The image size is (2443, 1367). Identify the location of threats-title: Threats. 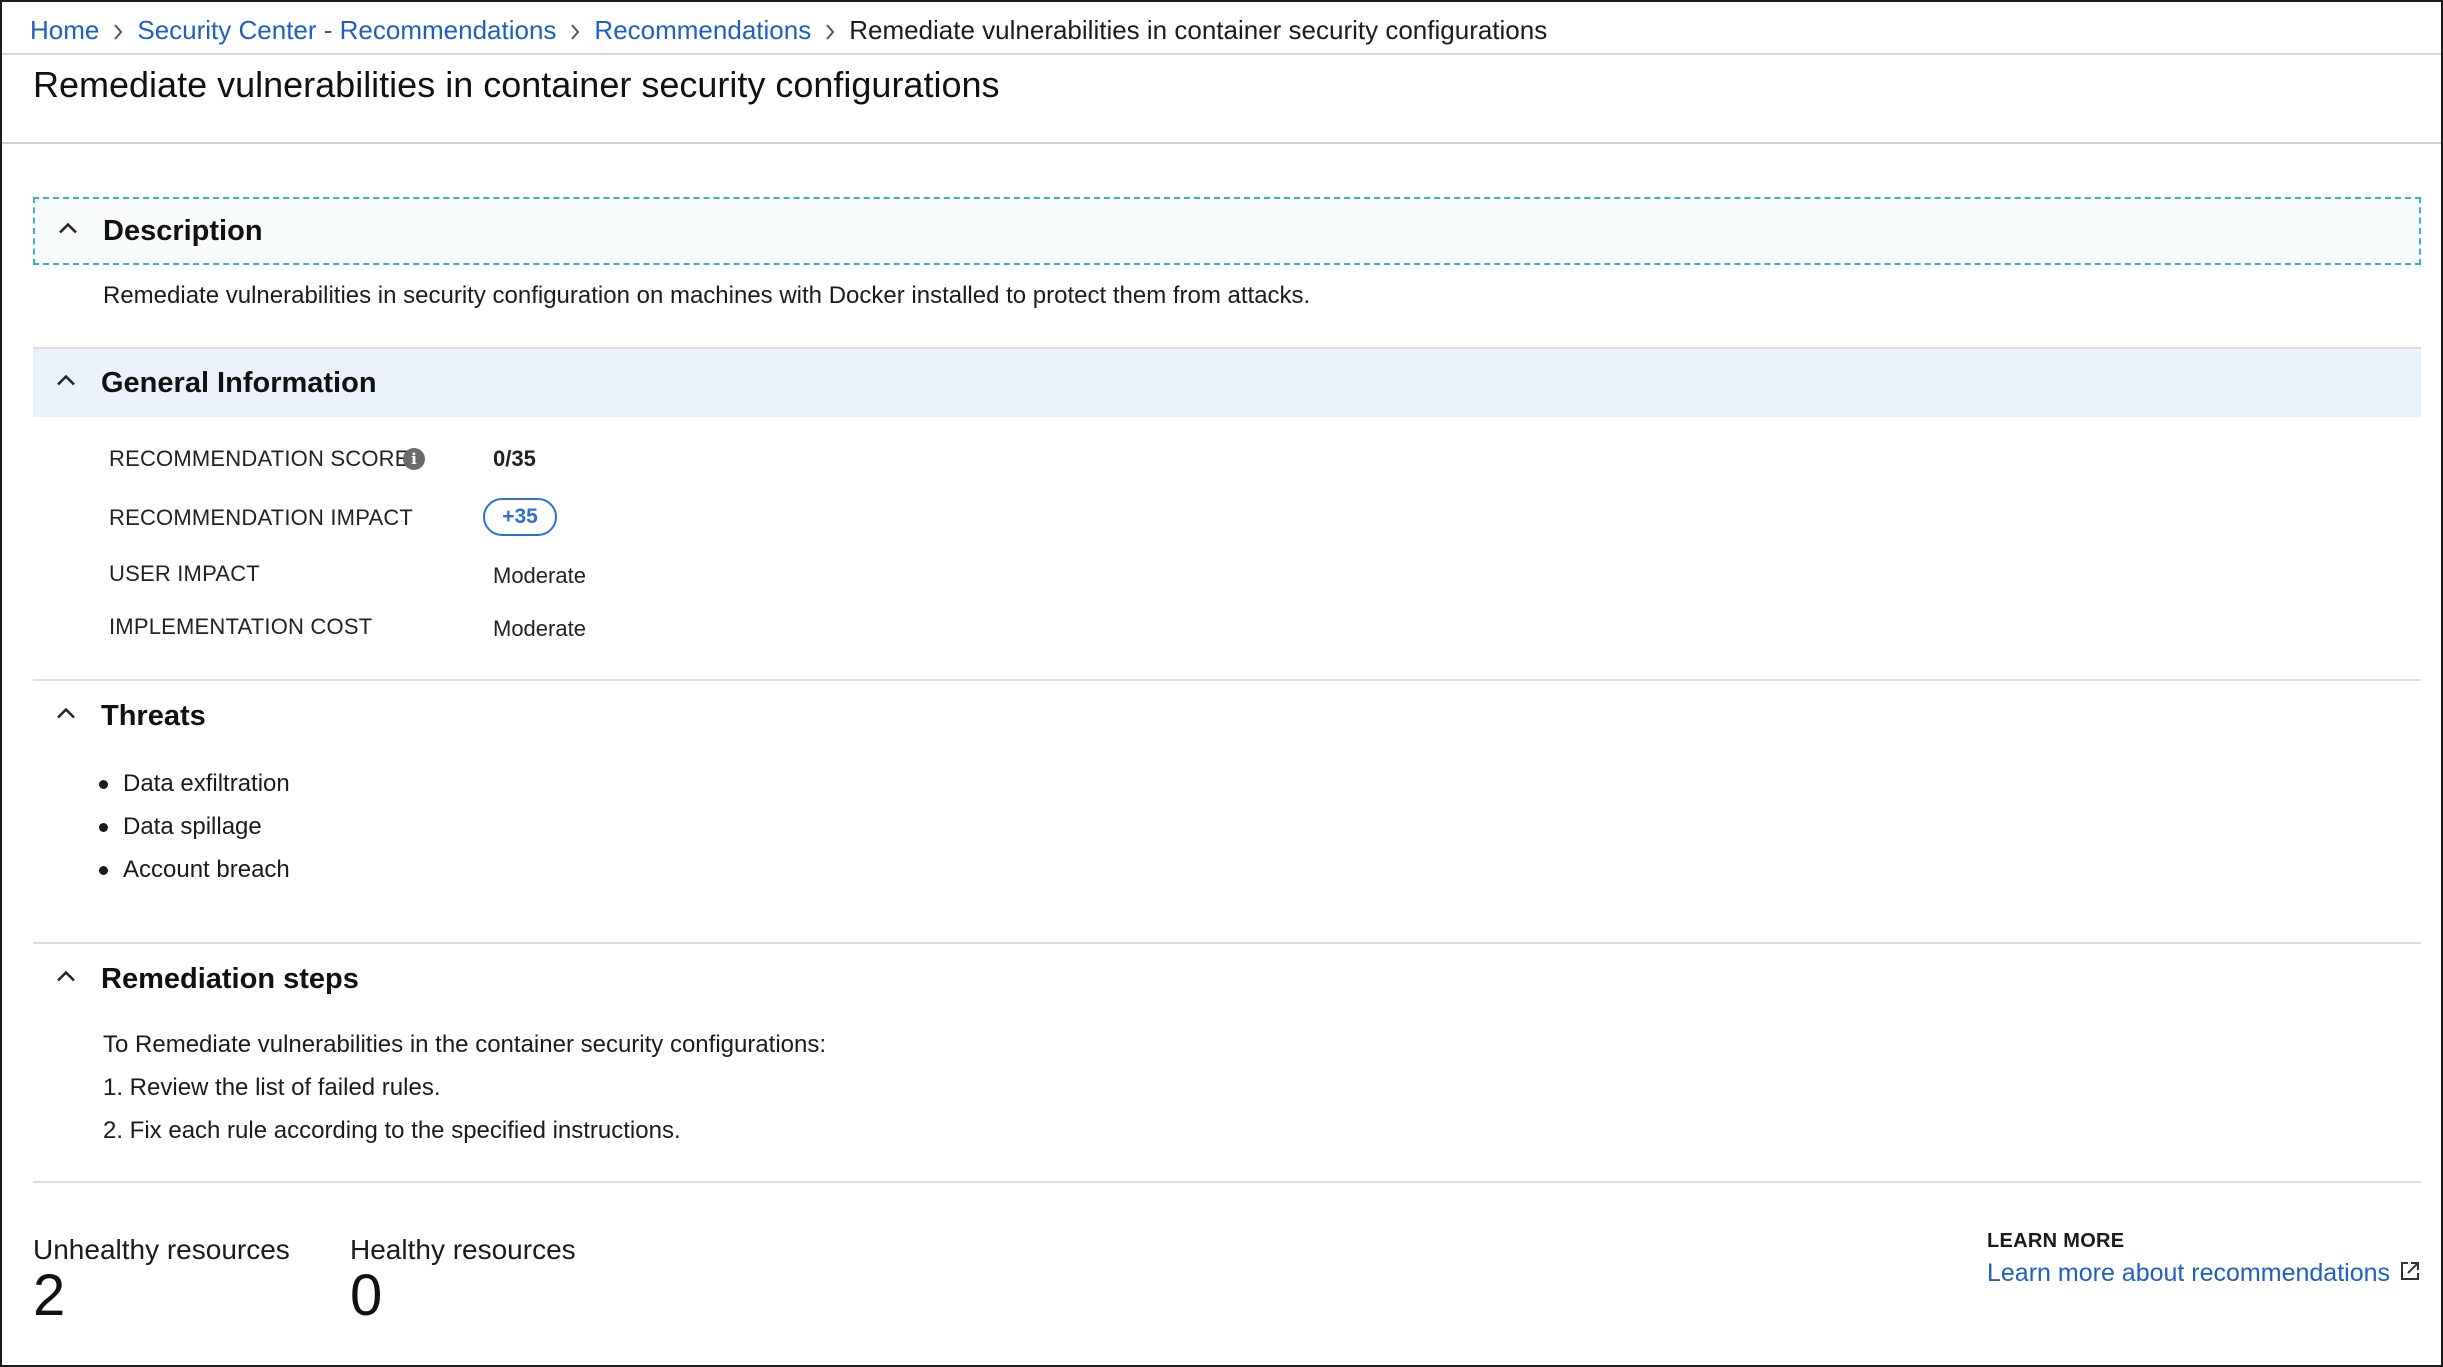
(153, 715).